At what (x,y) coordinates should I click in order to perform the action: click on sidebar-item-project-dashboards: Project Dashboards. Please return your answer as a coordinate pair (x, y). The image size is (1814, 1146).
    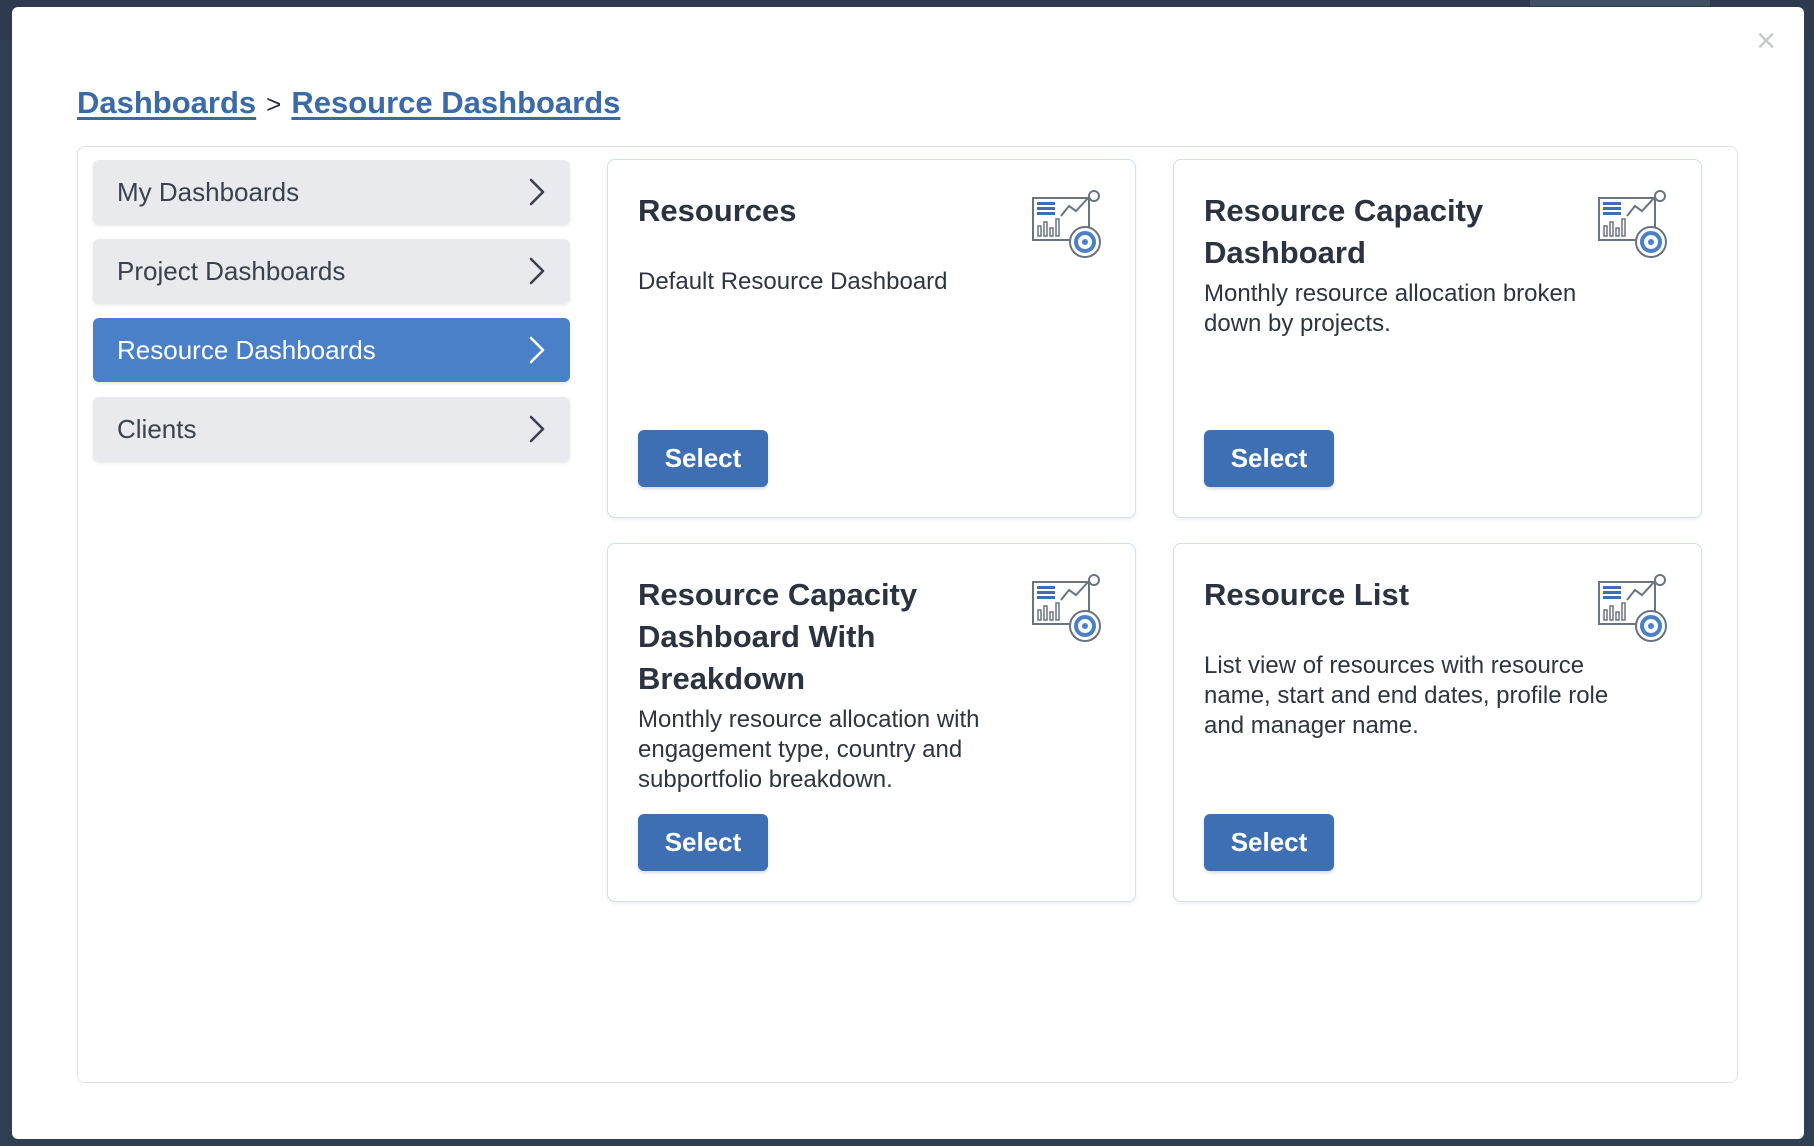
    Looking at the image, I should click on (331, 271).